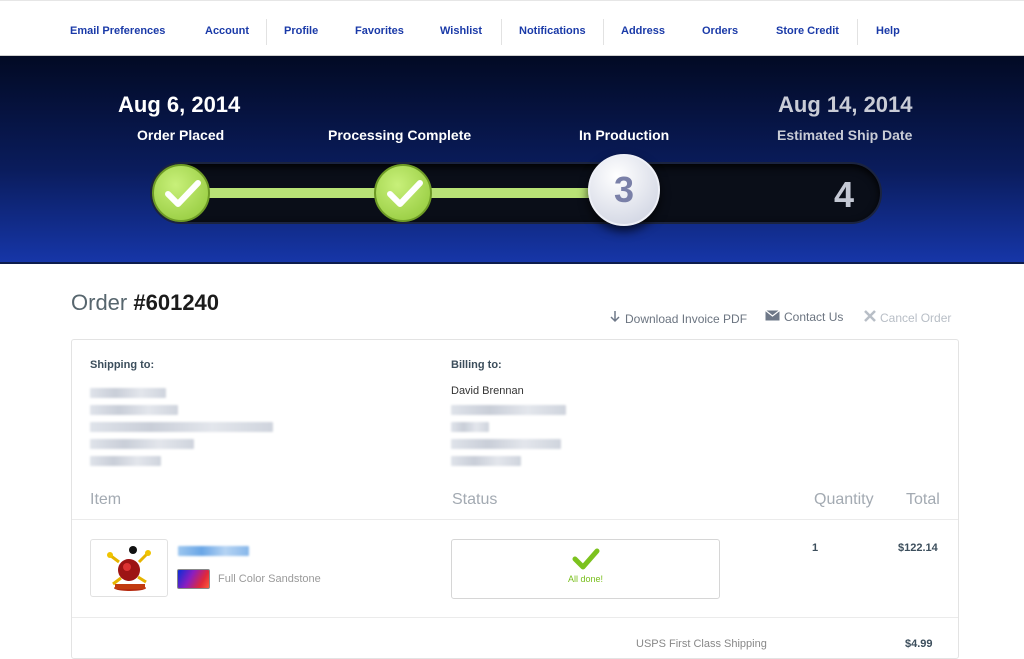  I want to click on row-divider, so click(515, 617).